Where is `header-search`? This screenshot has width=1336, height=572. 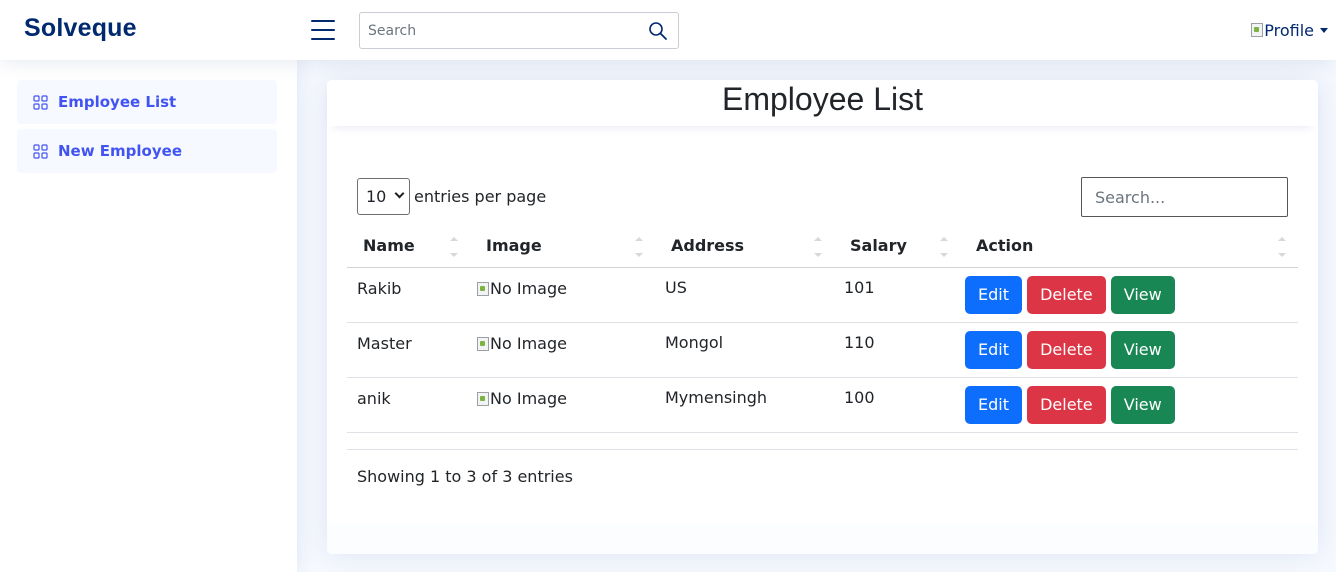
header-search is located at coordinates (519, 30).